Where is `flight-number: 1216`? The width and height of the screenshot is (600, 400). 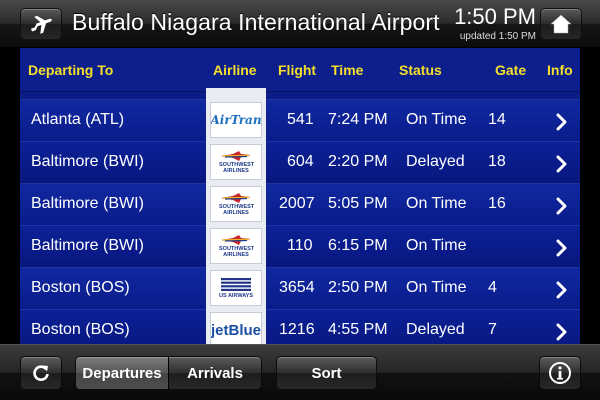
flight-number: 1216 is located at coordinates (297, 329).